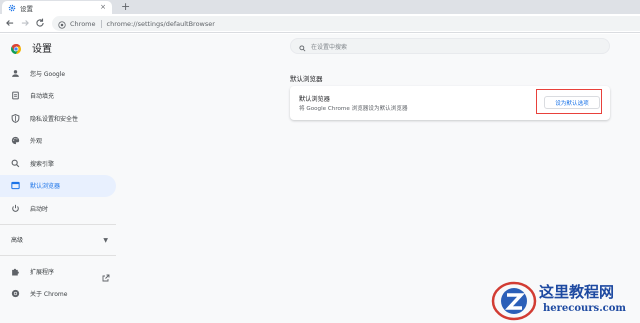 The image size is (640, 323). What do you see at coordinates (12, 8) in the screenshot?
I see `settings-gear-icon` at bounding box center [12, 8].